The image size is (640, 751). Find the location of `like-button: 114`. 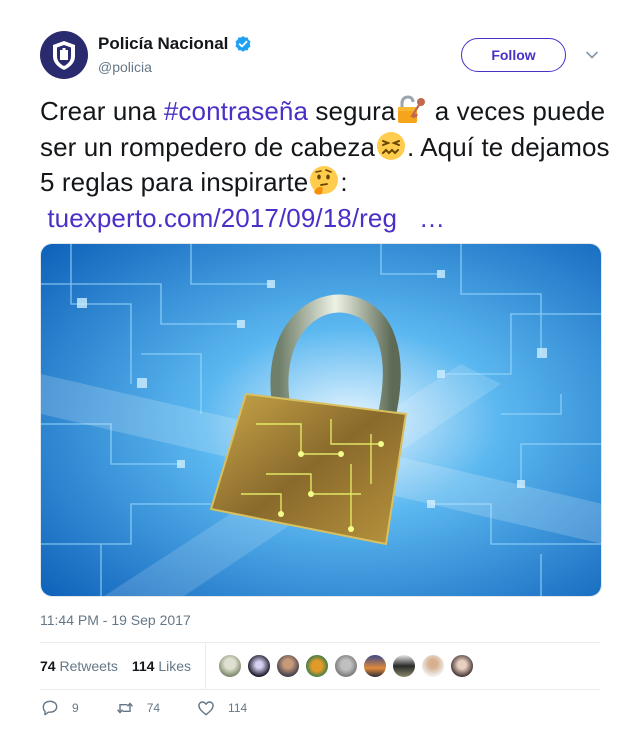

like-button: 114 is located at coordinates (221, 708).